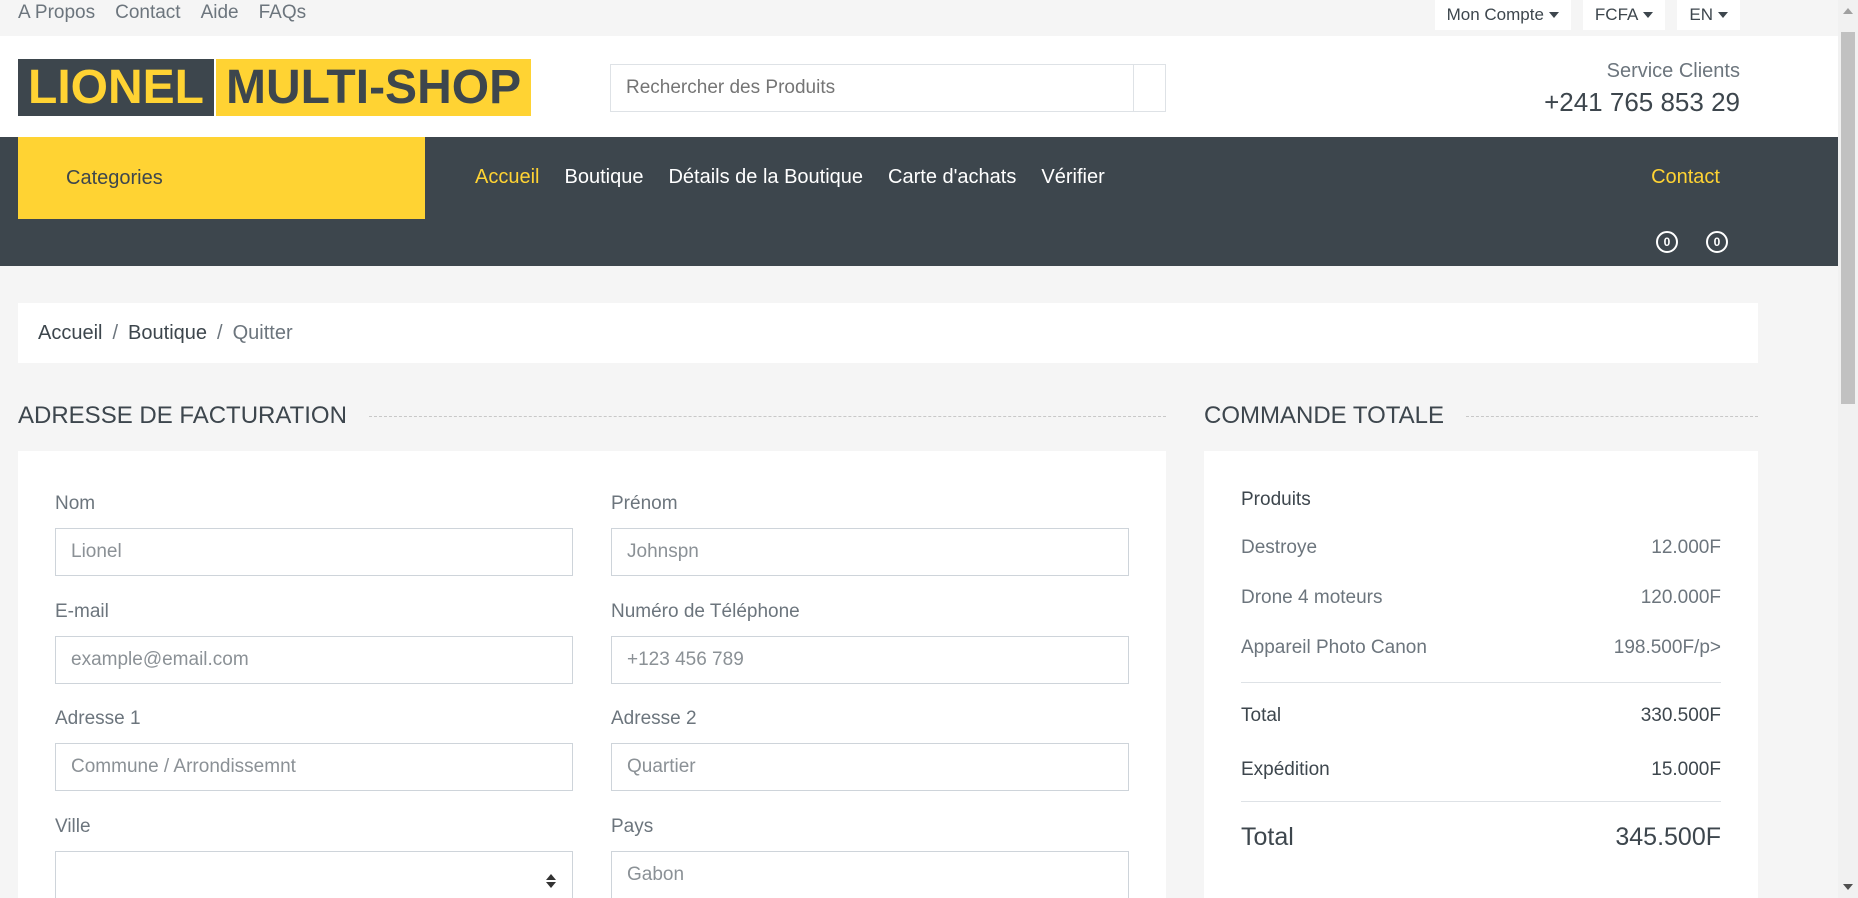 This screenshot has height=898, width=1858. What do you see at coordinates (1667, 242) in the screenshot?
I see `wishlist-count-badge: 0` at bounding box center [1667, 242].